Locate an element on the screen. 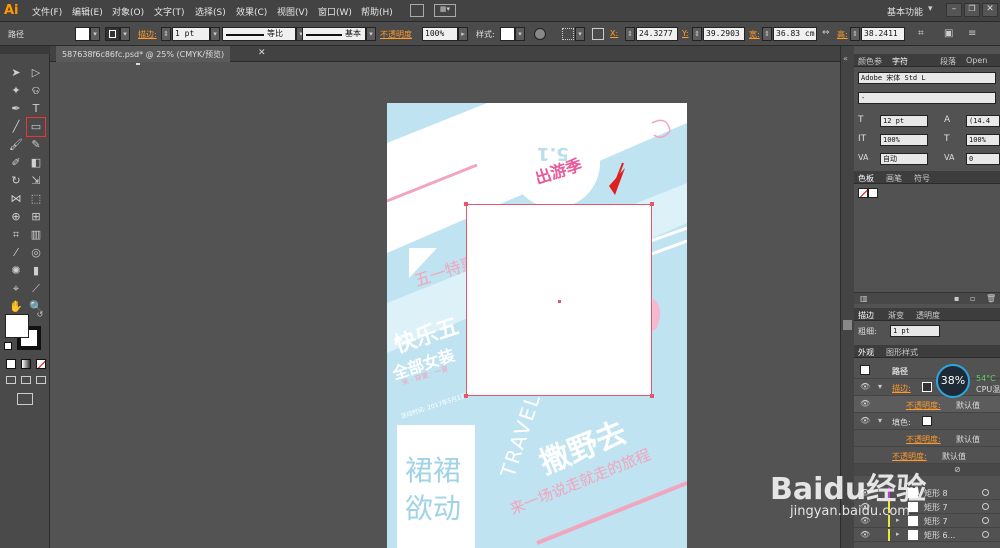 The image size is (1000, 548). perspective-grid-tool-icon: ⊞ is located at coordinates (36, 217).